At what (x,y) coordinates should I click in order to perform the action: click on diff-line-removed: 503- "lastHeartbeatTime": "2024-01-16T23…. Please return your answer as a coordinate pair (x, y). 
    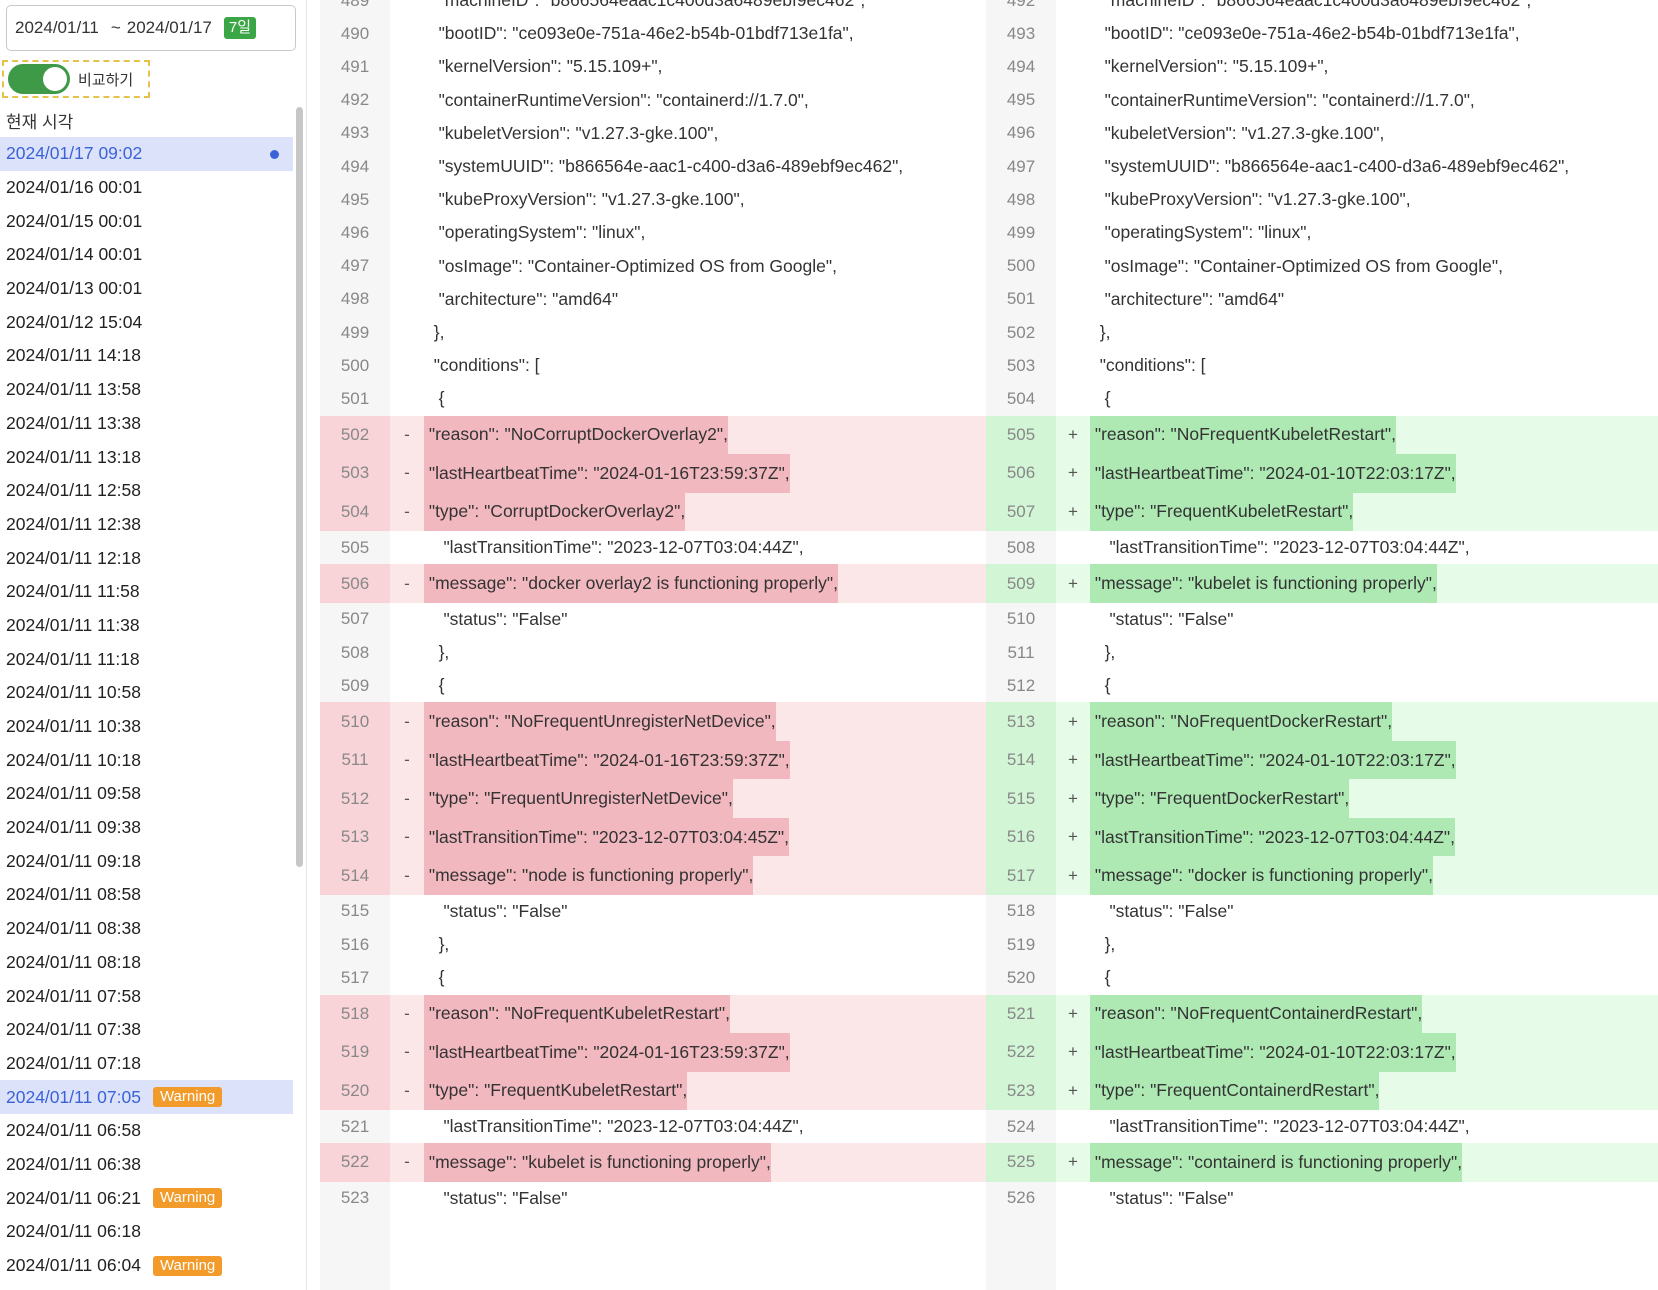
    Looking at the image, I should click on (653, 473).